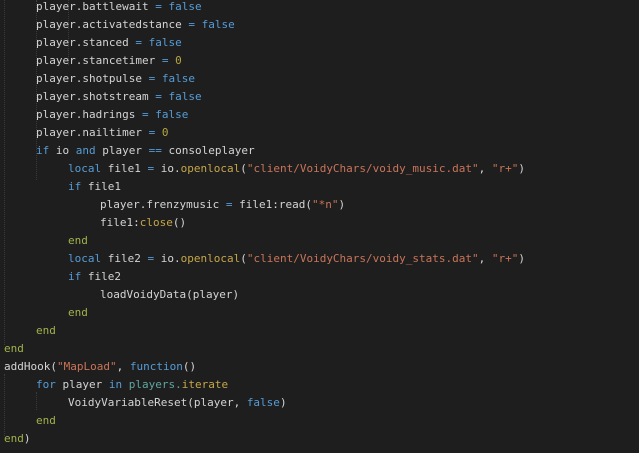 Image resolution: width=639 pixels, height=453 pixels. Describe the element at coordinates (75, 276) in the screenshot. I see `code-token: if` at that location.